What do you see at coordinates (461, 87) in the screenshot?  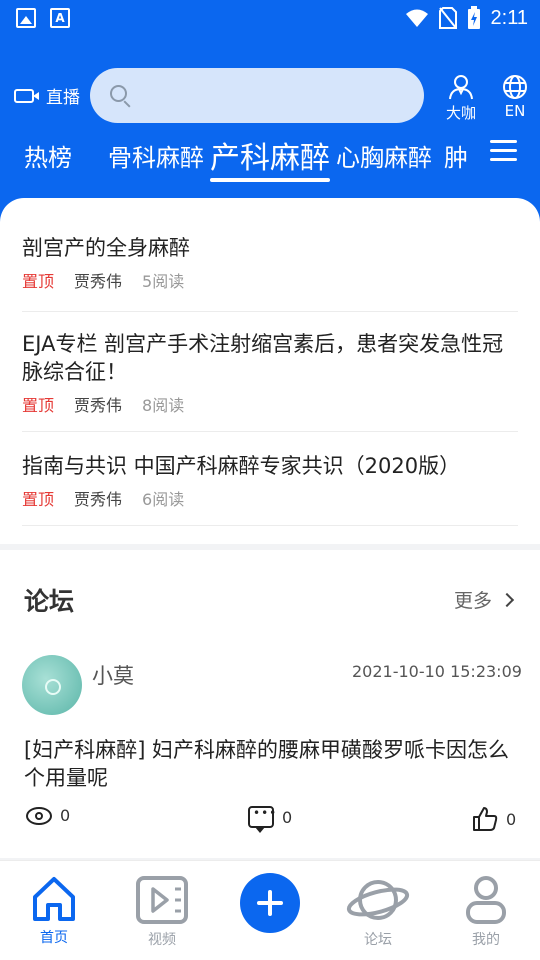 I see `expert-user-icon` at bounding box center [461, 87].